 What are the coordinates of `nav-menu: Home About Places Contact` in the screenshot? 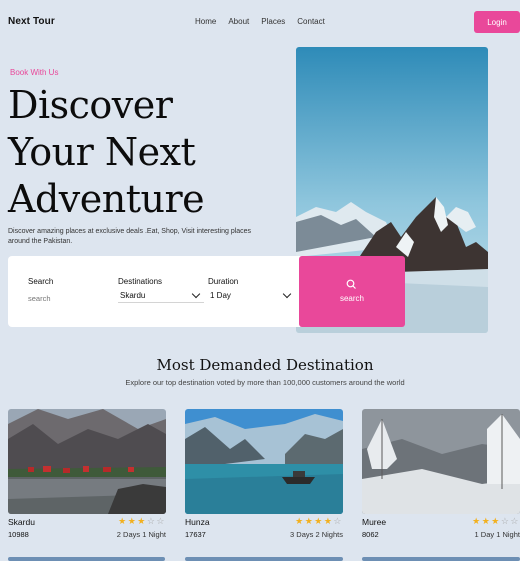 It's located at (260, 21).